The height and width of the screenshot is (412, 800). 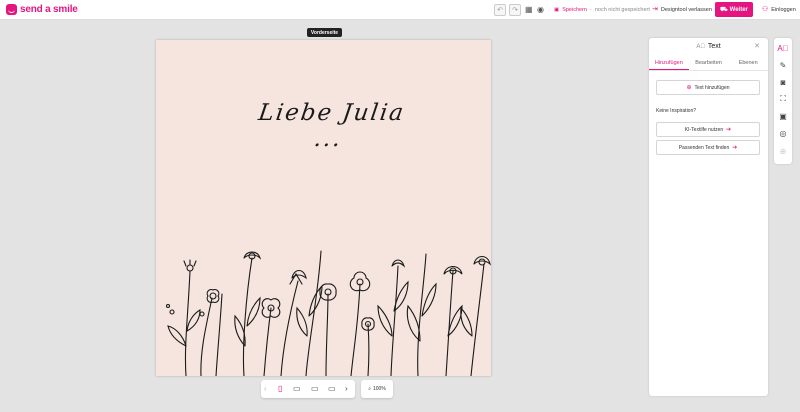 What do you see at coordinates (324, 32) in the screenshot?
I see `side-label: Vorderseite` at bounding box center [324, 32].